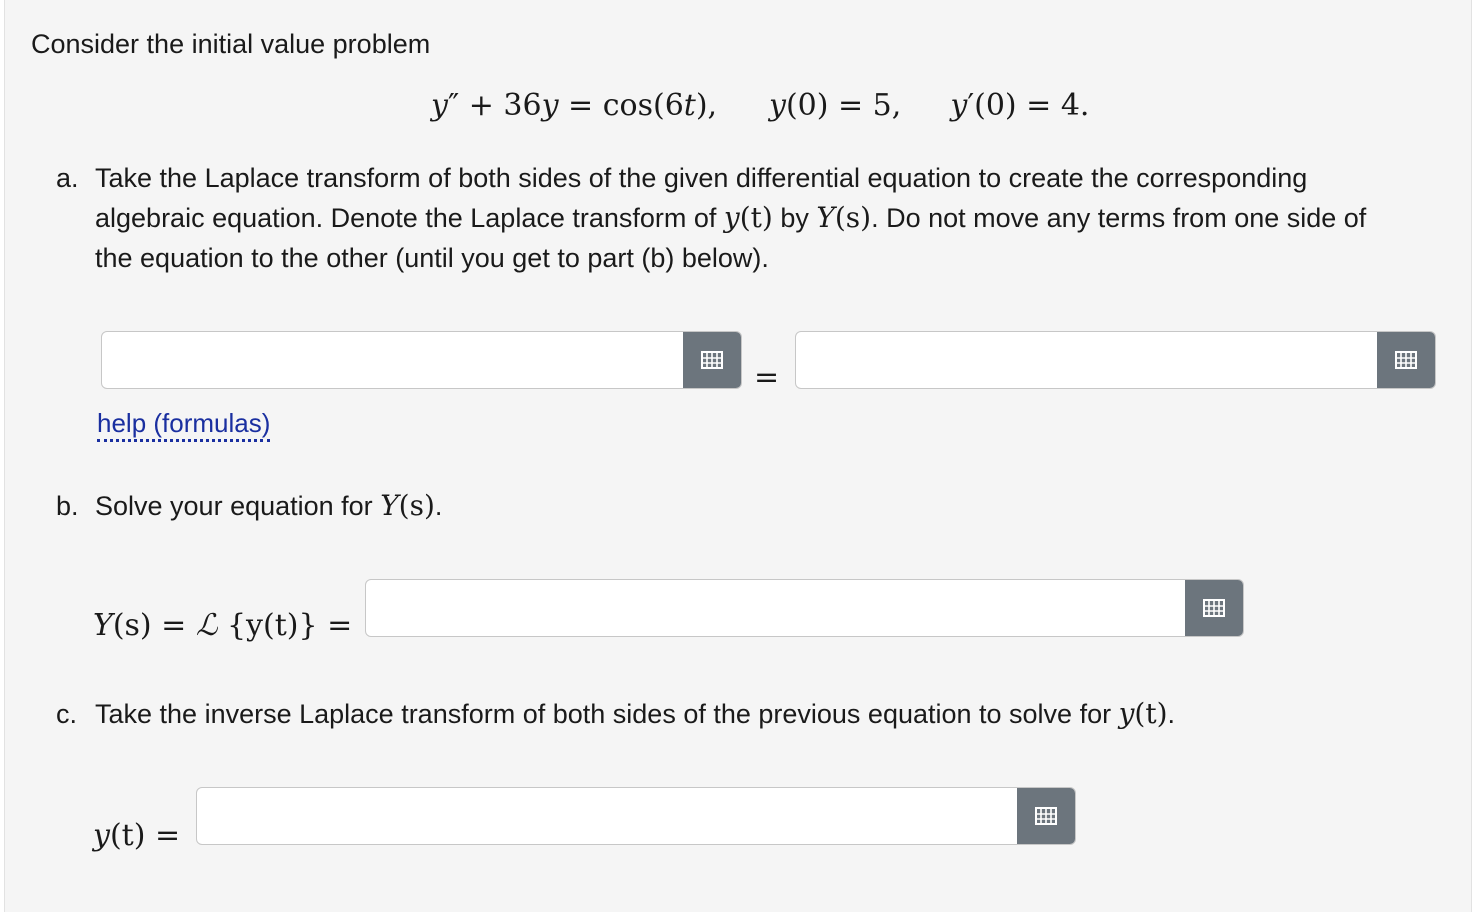 The width and height of the screenshot is (1474, 912). What do you see at coordinates (67, 714) in the screenshot?
I see `part-c-marker: c.` at bounding box center [67, 714].